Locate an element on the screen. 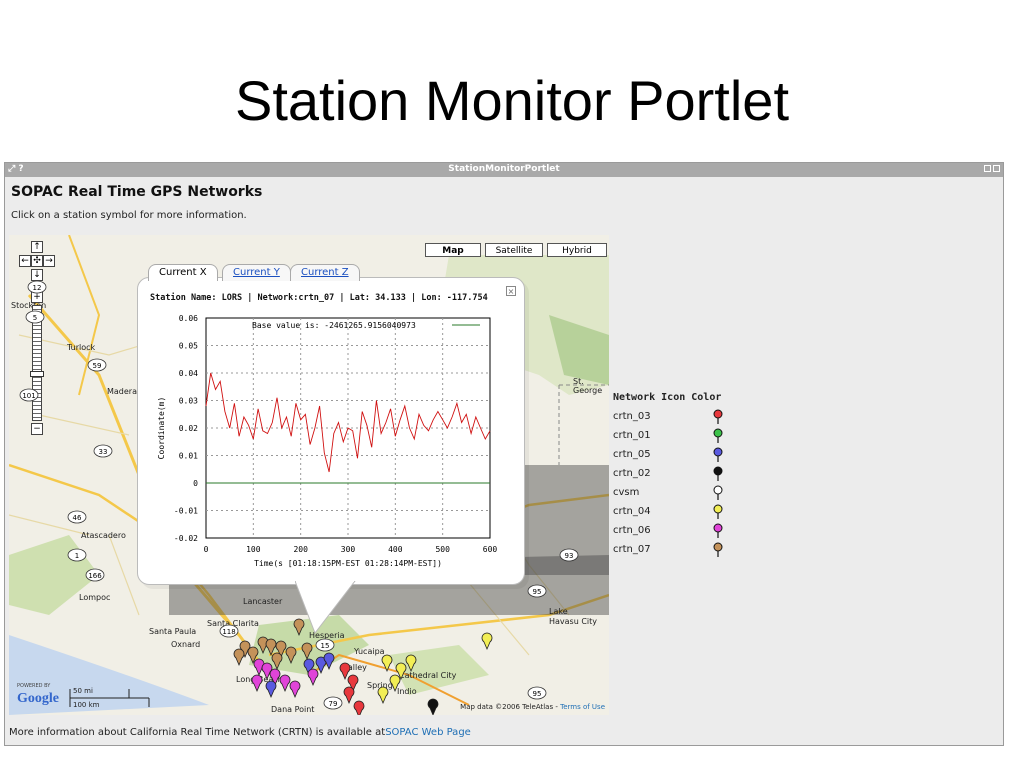 The height and width of the screenshot is (768, 1024). highway-shield: 93 is located at coordinates (569, 555).